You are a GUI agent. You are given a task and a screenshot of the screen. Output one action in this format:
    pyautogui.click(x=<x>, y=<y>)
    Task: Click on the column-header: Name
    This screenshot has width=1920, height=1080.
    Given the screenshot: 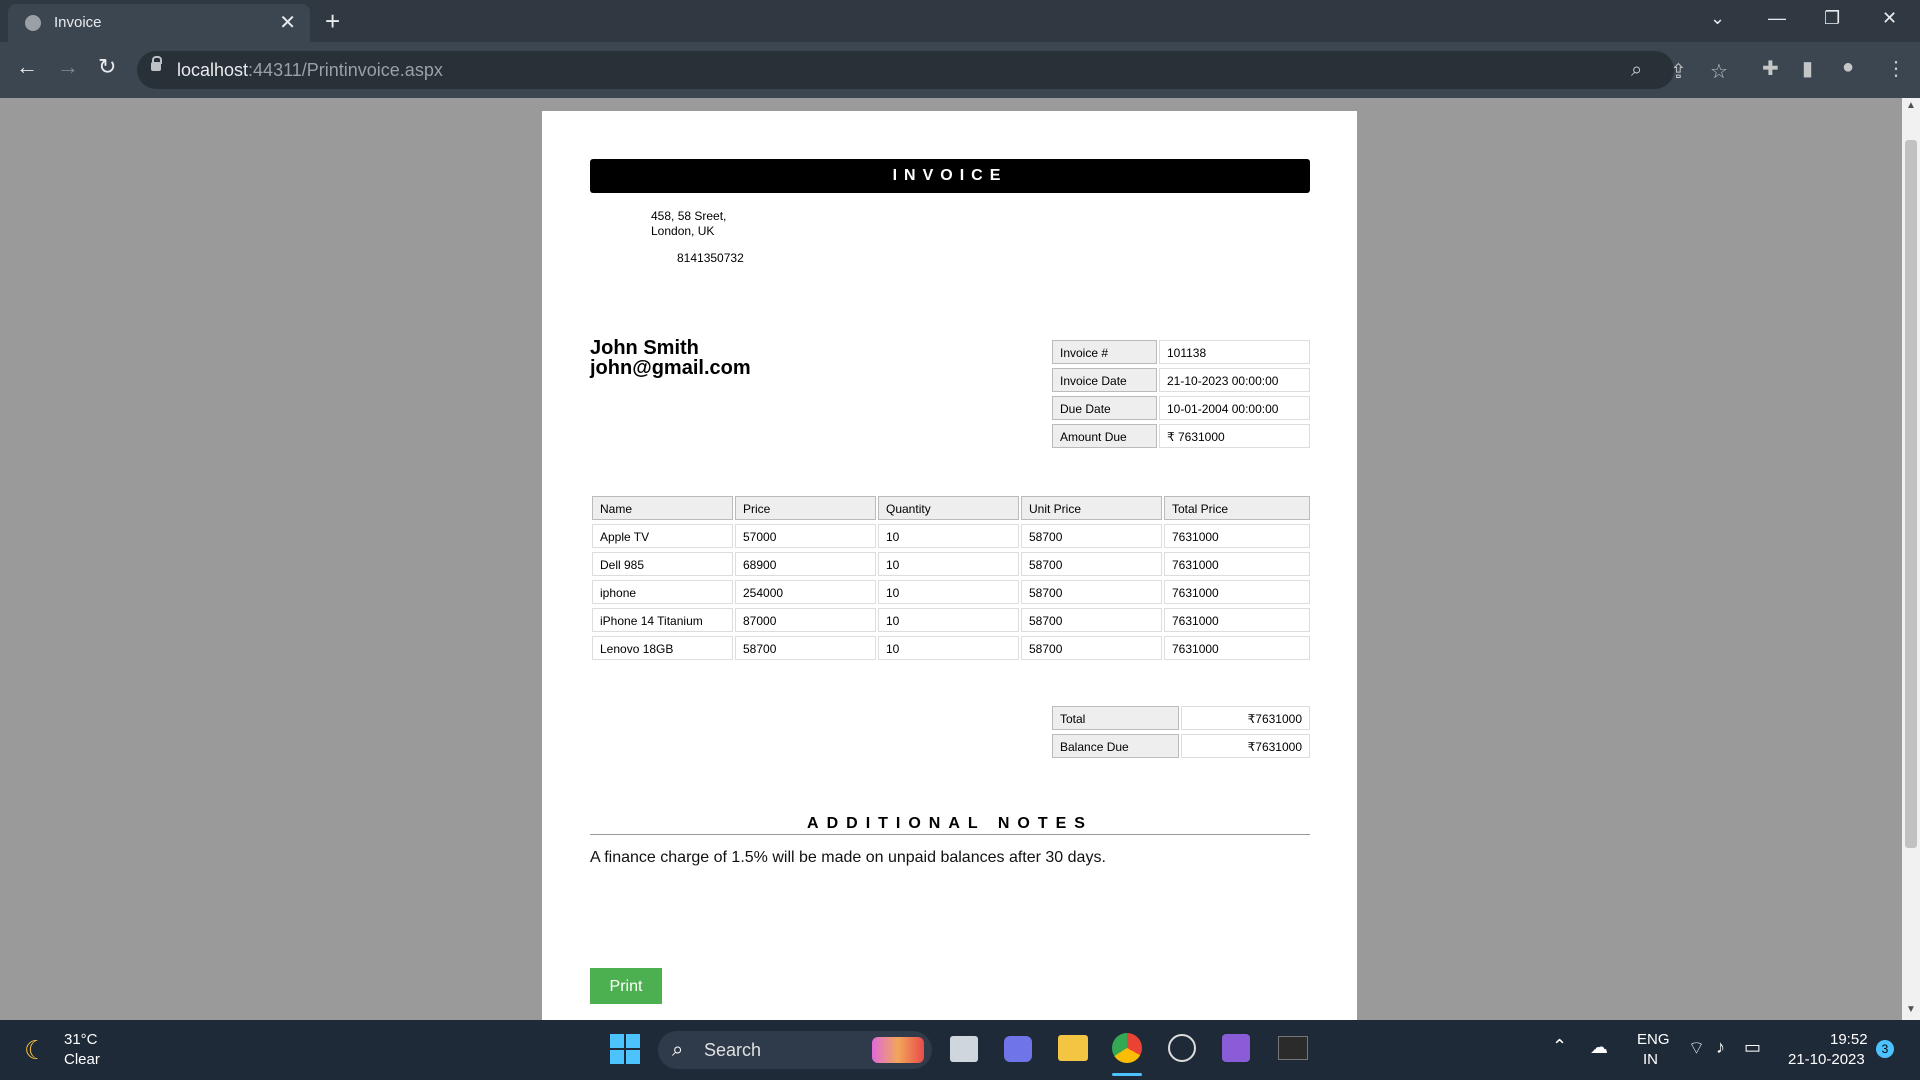 What is the action you would take?
    pyautogui.click(x=662, y=508)
    